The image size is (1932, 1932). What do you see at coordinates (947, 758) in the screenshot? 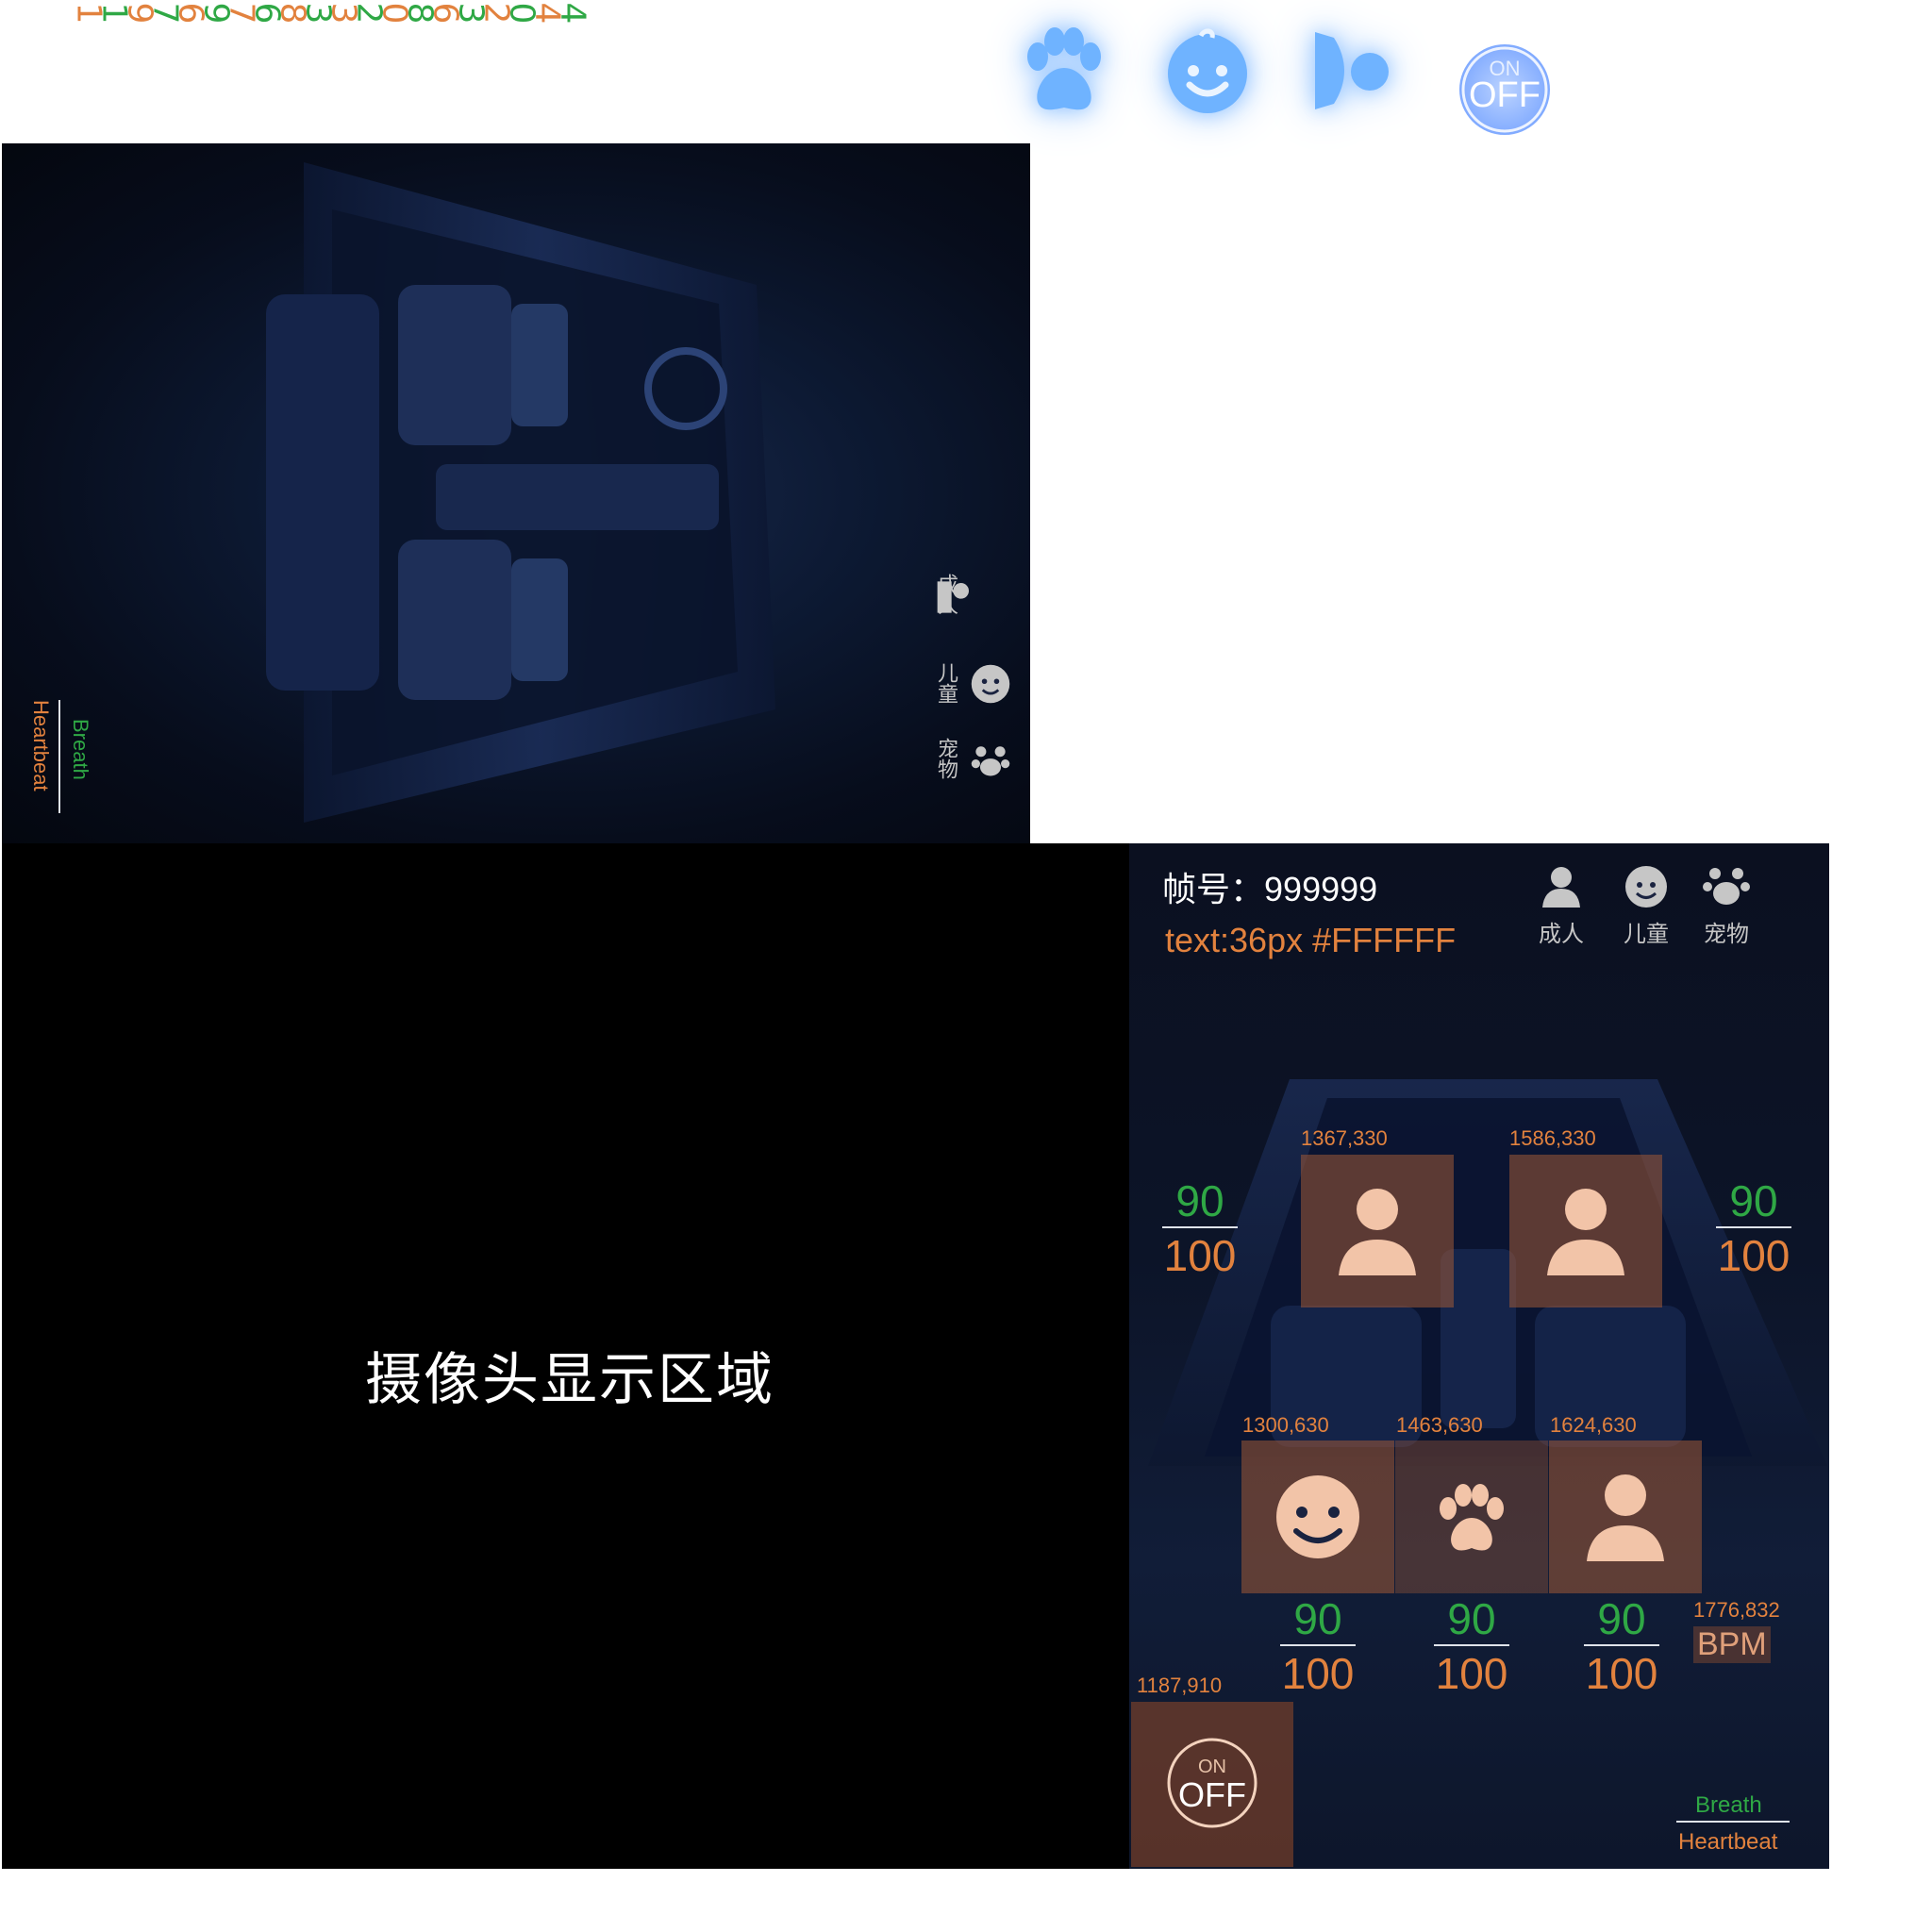
I see `pet-label: 宠物` at bounding box center [947, 758].